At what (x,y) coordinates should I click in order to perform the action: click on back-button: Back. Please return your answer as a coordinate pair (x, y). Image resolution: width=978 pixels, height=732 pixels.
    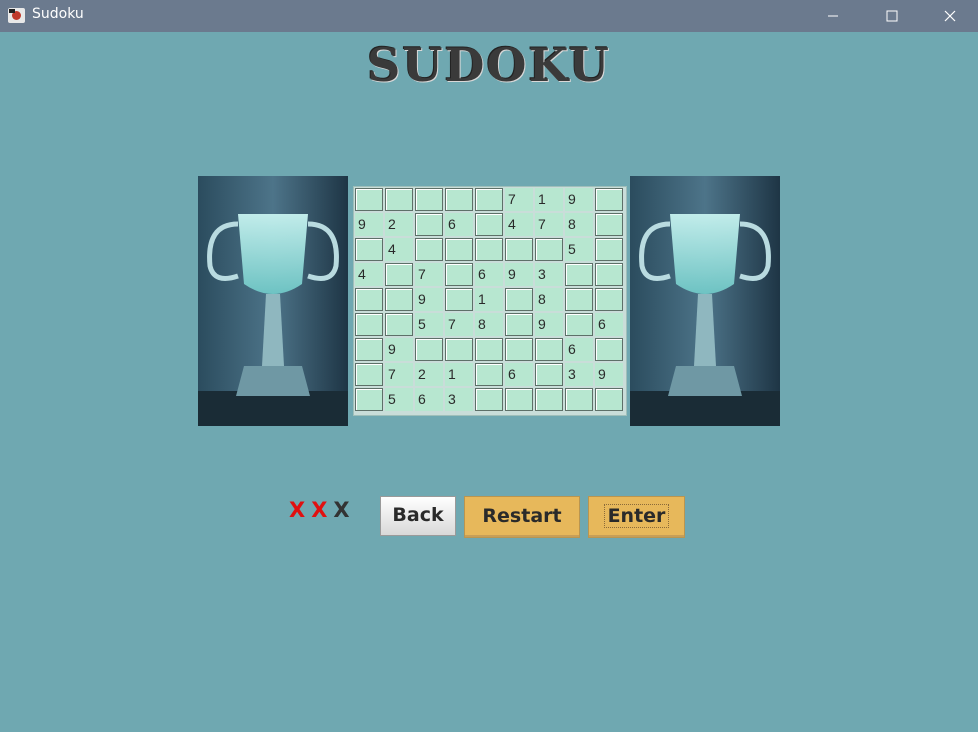
    Looking at the image, I should click on (418, 516).